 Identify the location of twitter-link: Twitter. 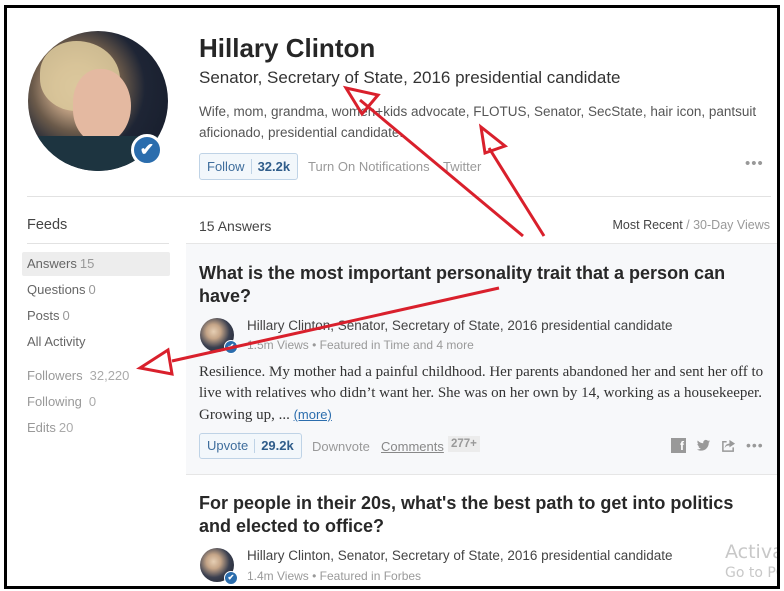
(462, 166).